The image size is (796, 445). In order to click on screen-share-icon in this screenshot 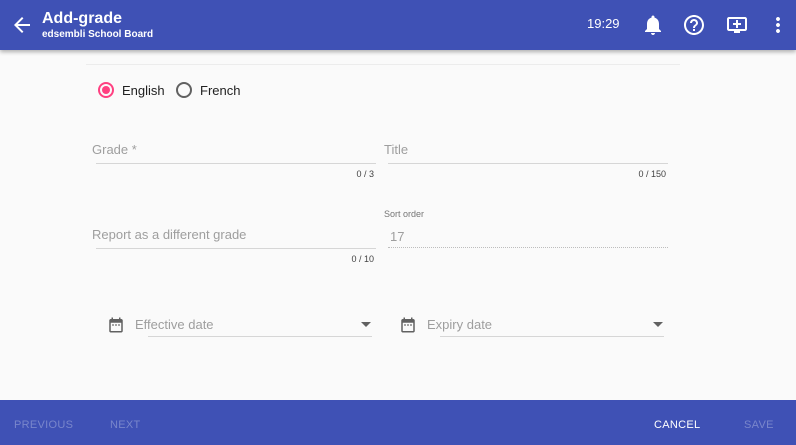, I will do `click(737, 25)`.